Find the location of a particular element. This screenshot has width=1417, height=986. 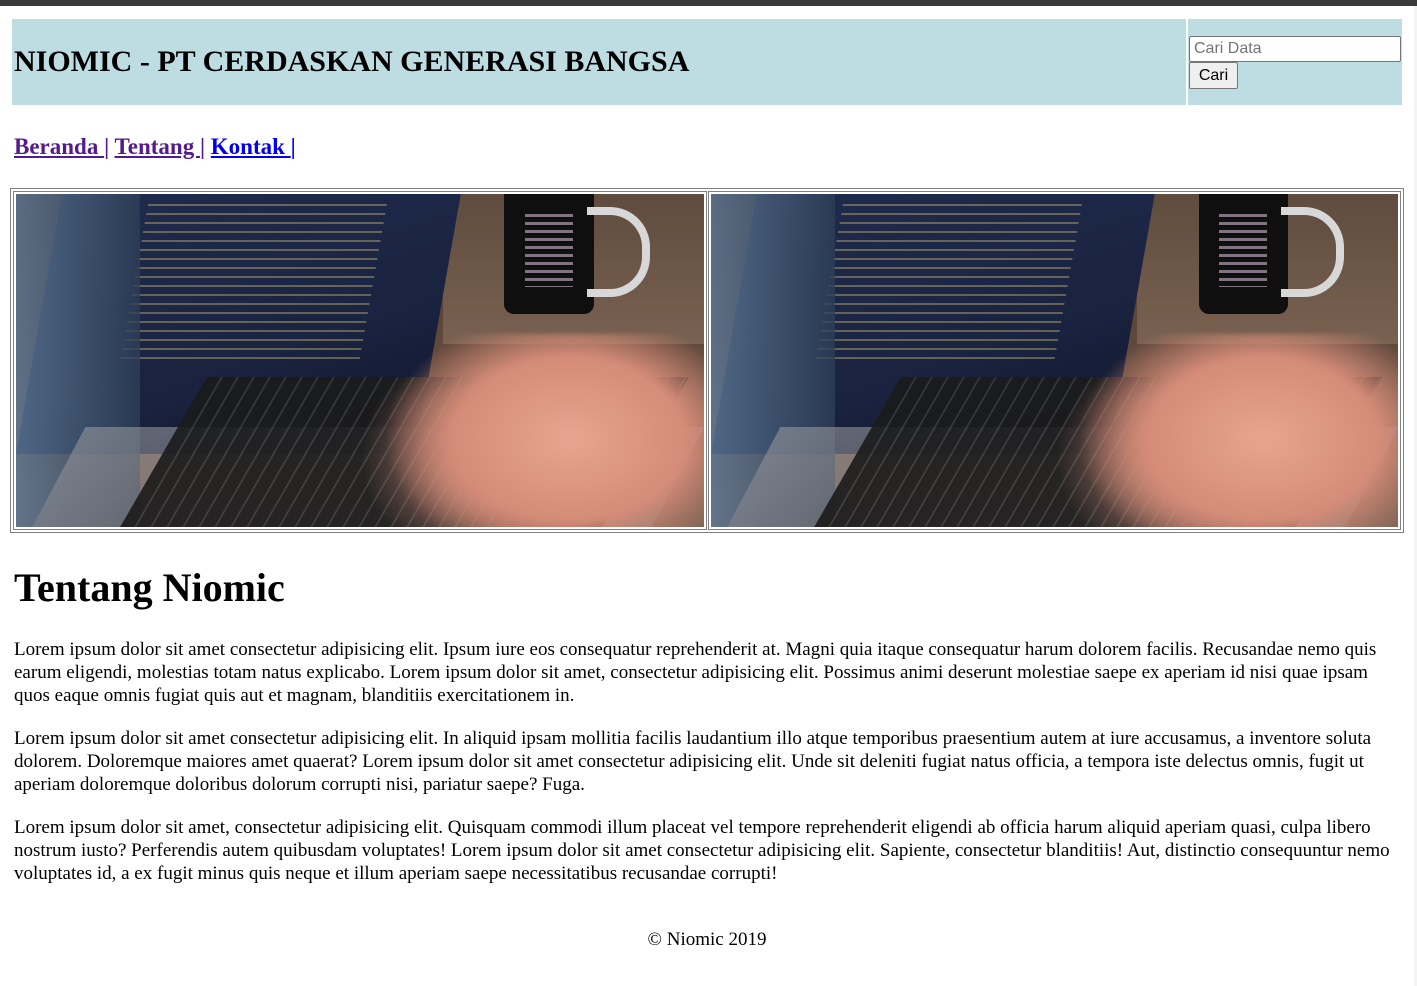

main-nav: Beranda | Tentang | Kontak | is located at coordinates (155, 147).